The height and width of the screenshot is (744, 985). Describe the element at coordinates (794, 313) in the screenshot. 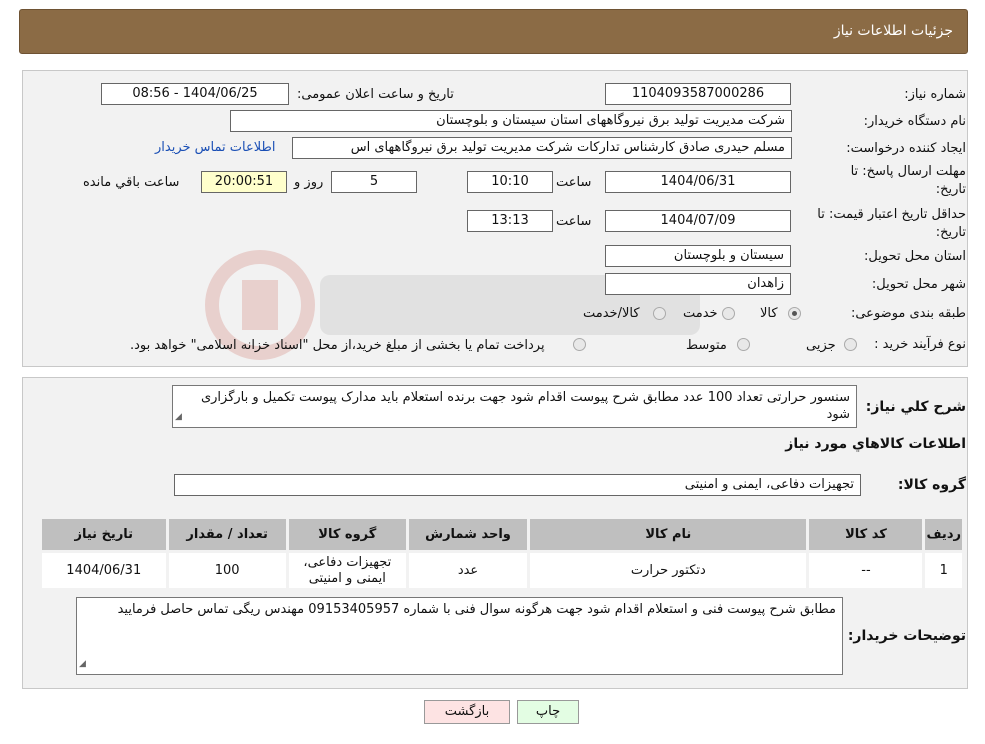

I see `category-radio-goods` at that location.